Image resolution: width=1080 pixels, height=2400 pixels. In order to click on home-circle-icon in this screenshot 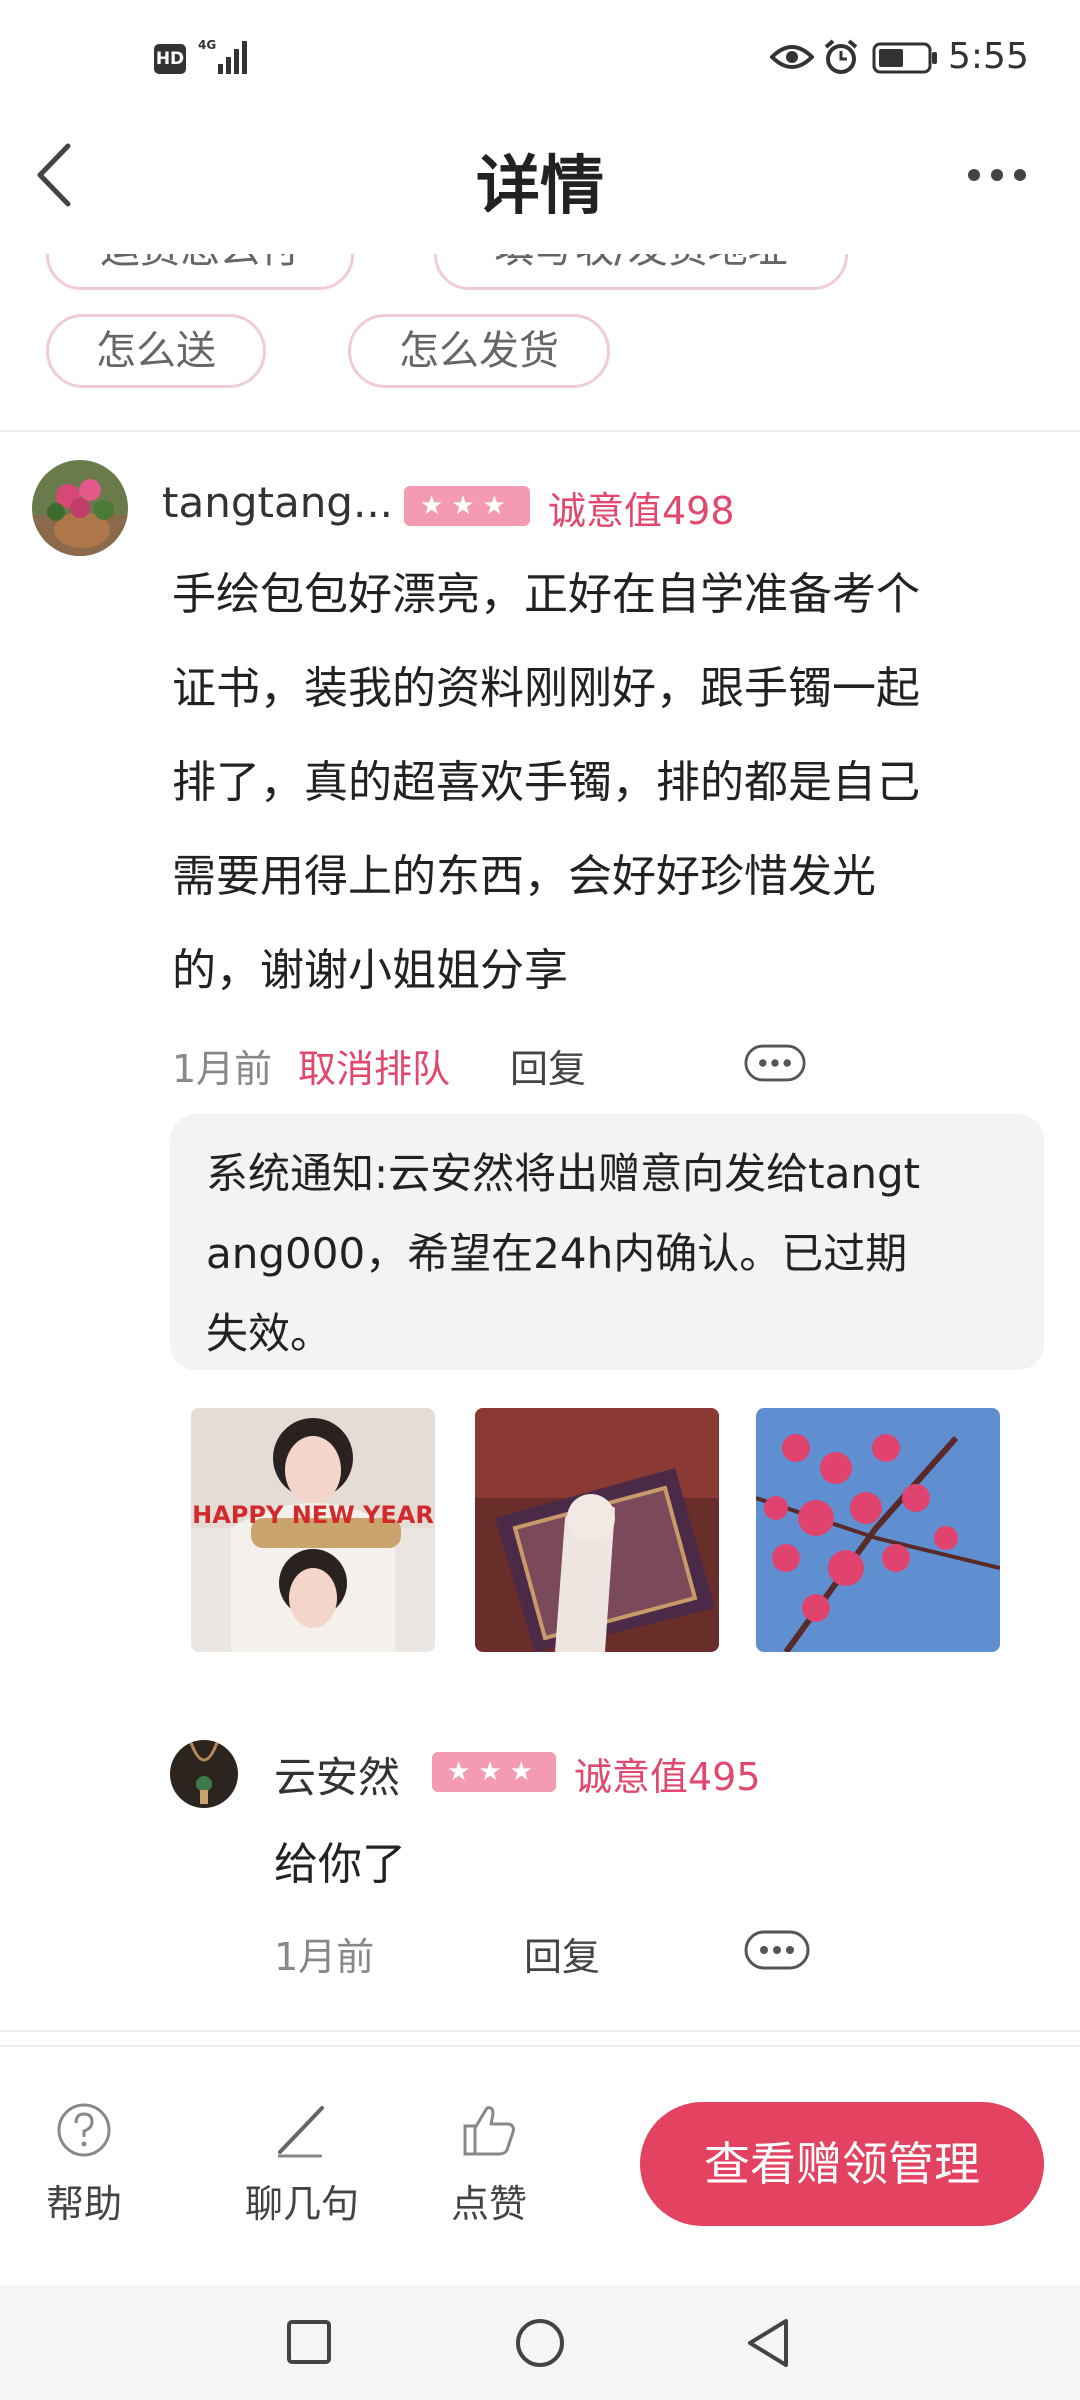, I will do `click(540, 2343)`.